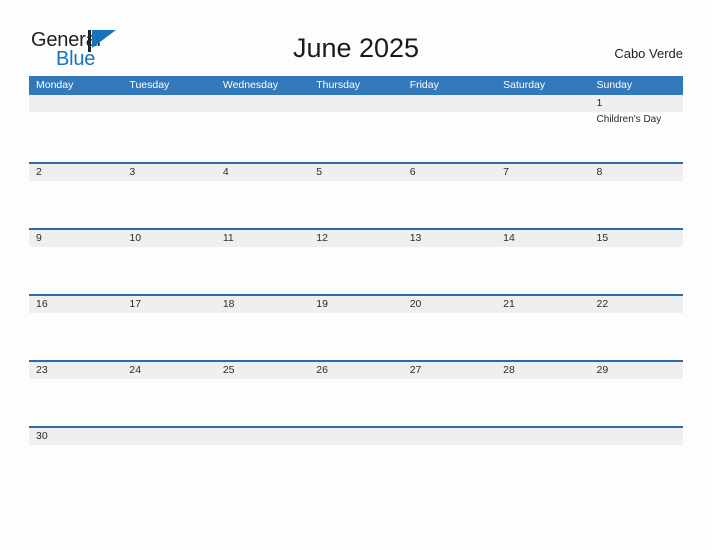 The height and width of the screenshot is (550, 712). I want to click on day-cell: 14, so click(543, 262).